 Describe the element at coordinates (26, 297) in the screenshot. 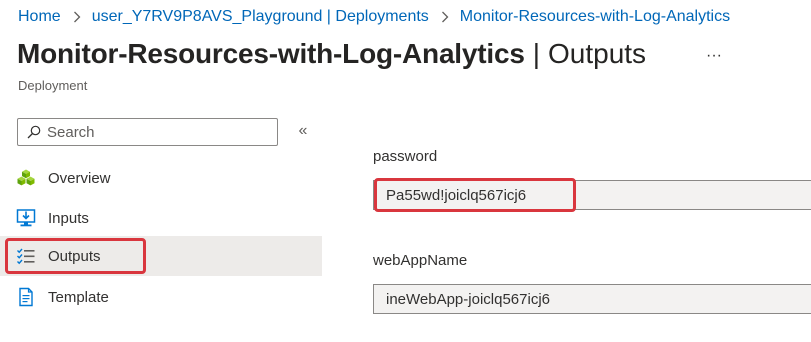

I see `template-icon` at that location.